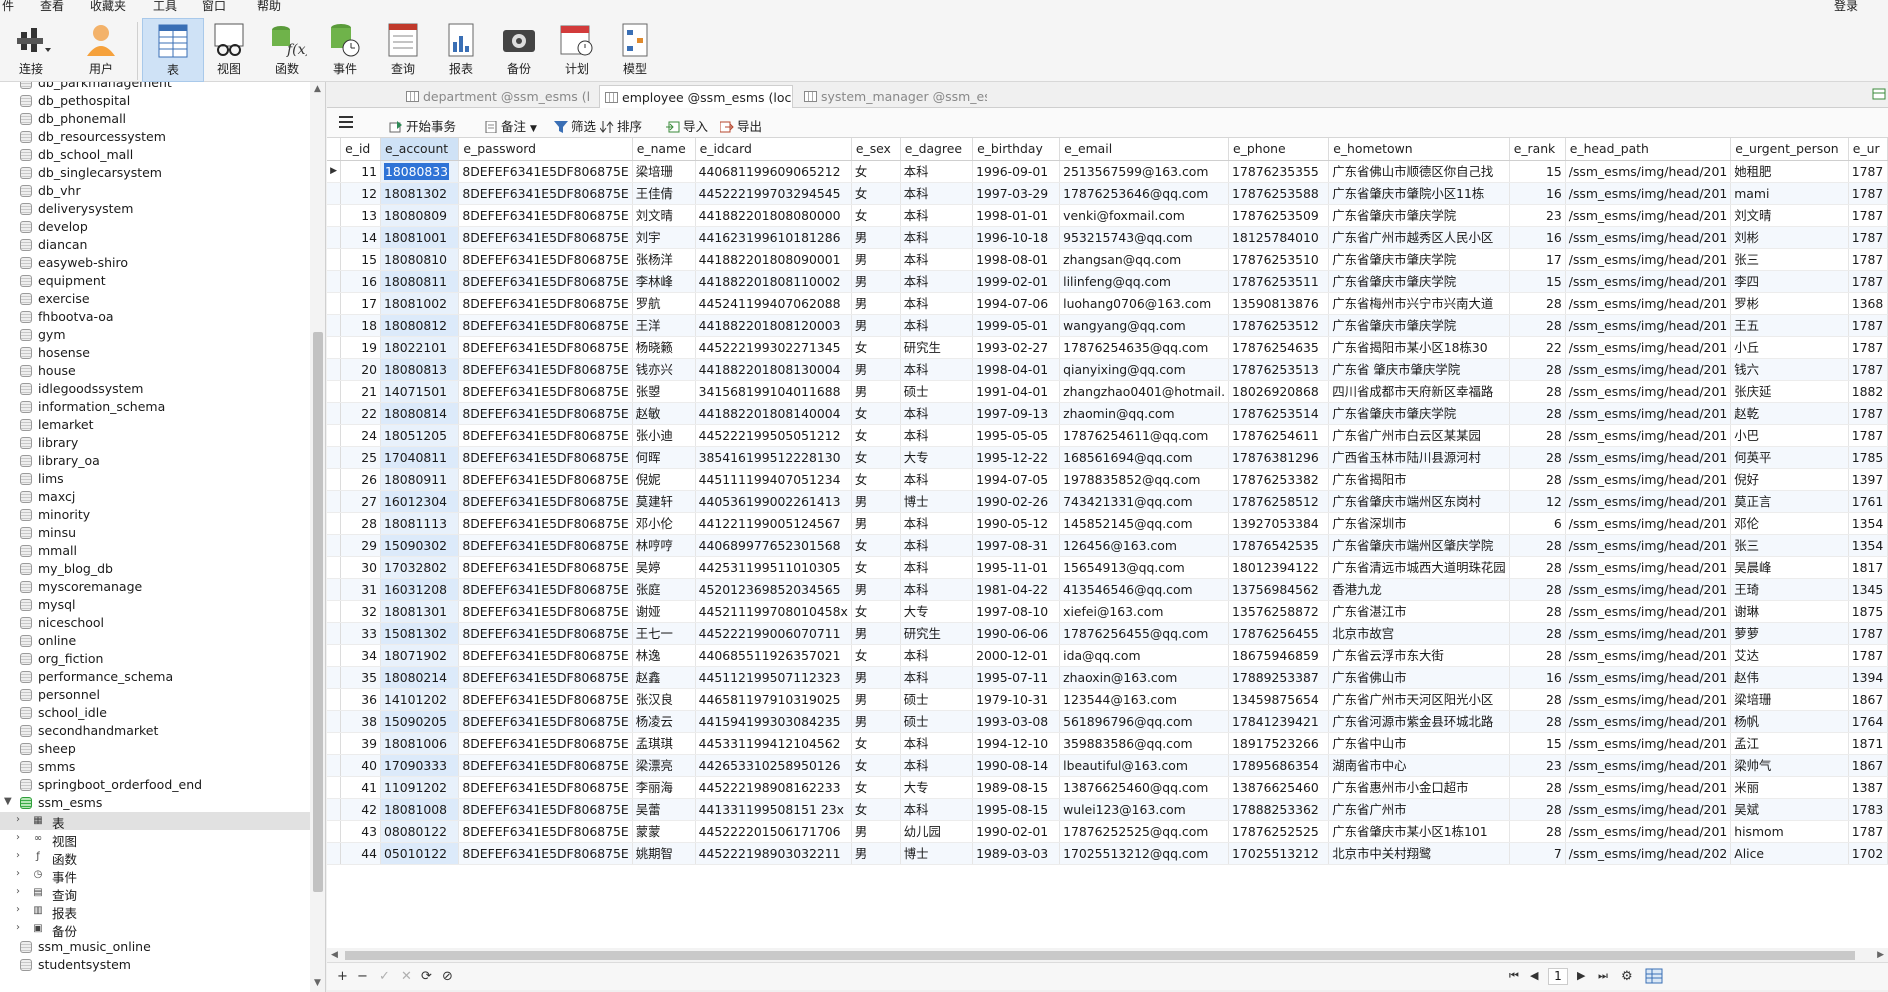  Describe the element at coordinates (773, 677) in the screenshot. I see `table-cell: 445112199507112323` at that location.